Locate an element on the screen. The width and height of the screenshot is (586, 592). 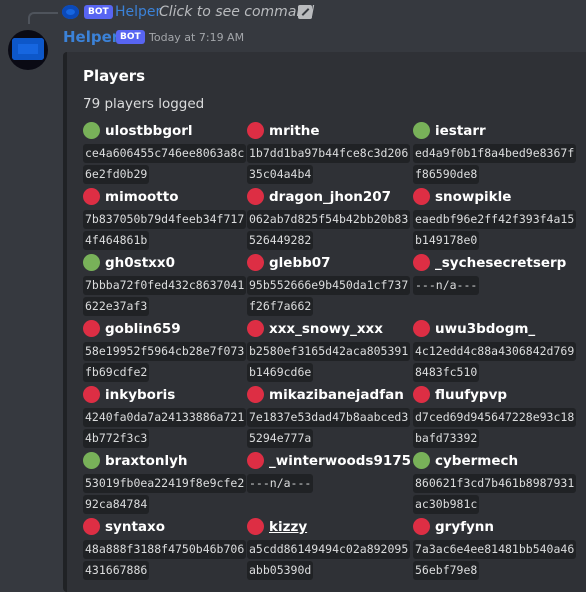
player-uuid-line: bafd73392 is located at coordinates (446, 438).